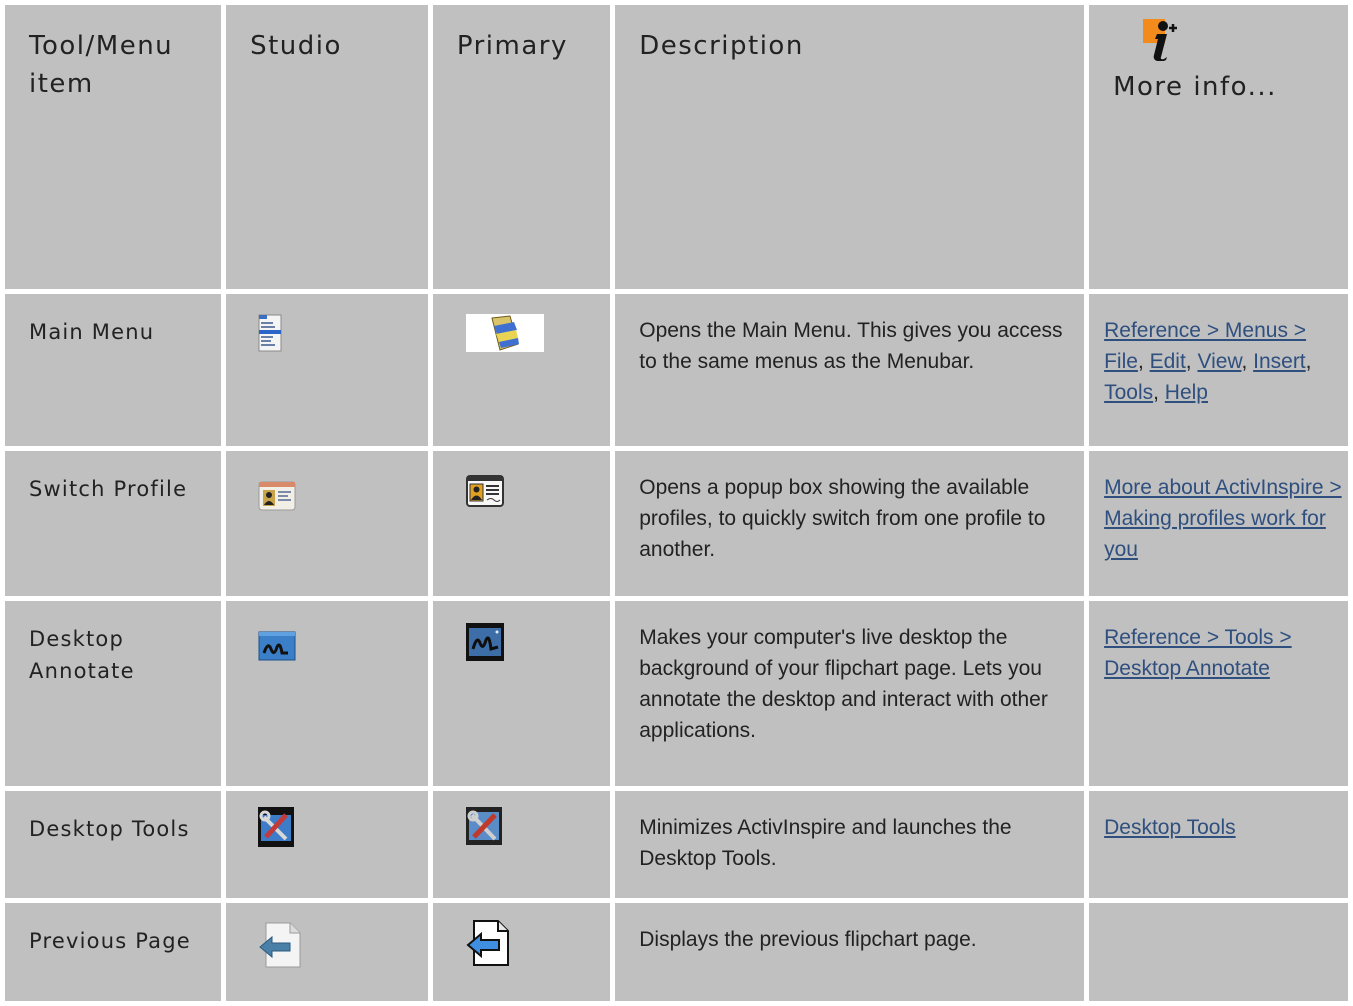 Image resolution: width=1353 pixels, height=1006 pixels. I want to click on info-plus-icon, so click(1230, 43).